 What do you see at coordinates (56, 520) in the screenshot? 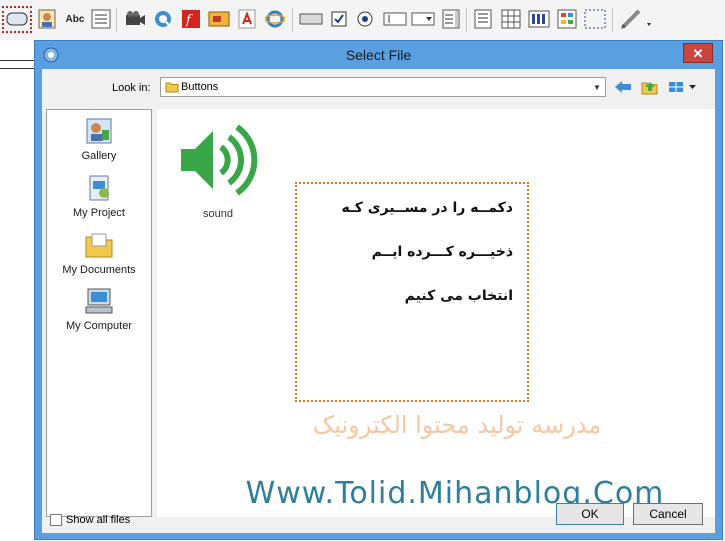
I see `checkbox-box` at bounding box center [56, 520].